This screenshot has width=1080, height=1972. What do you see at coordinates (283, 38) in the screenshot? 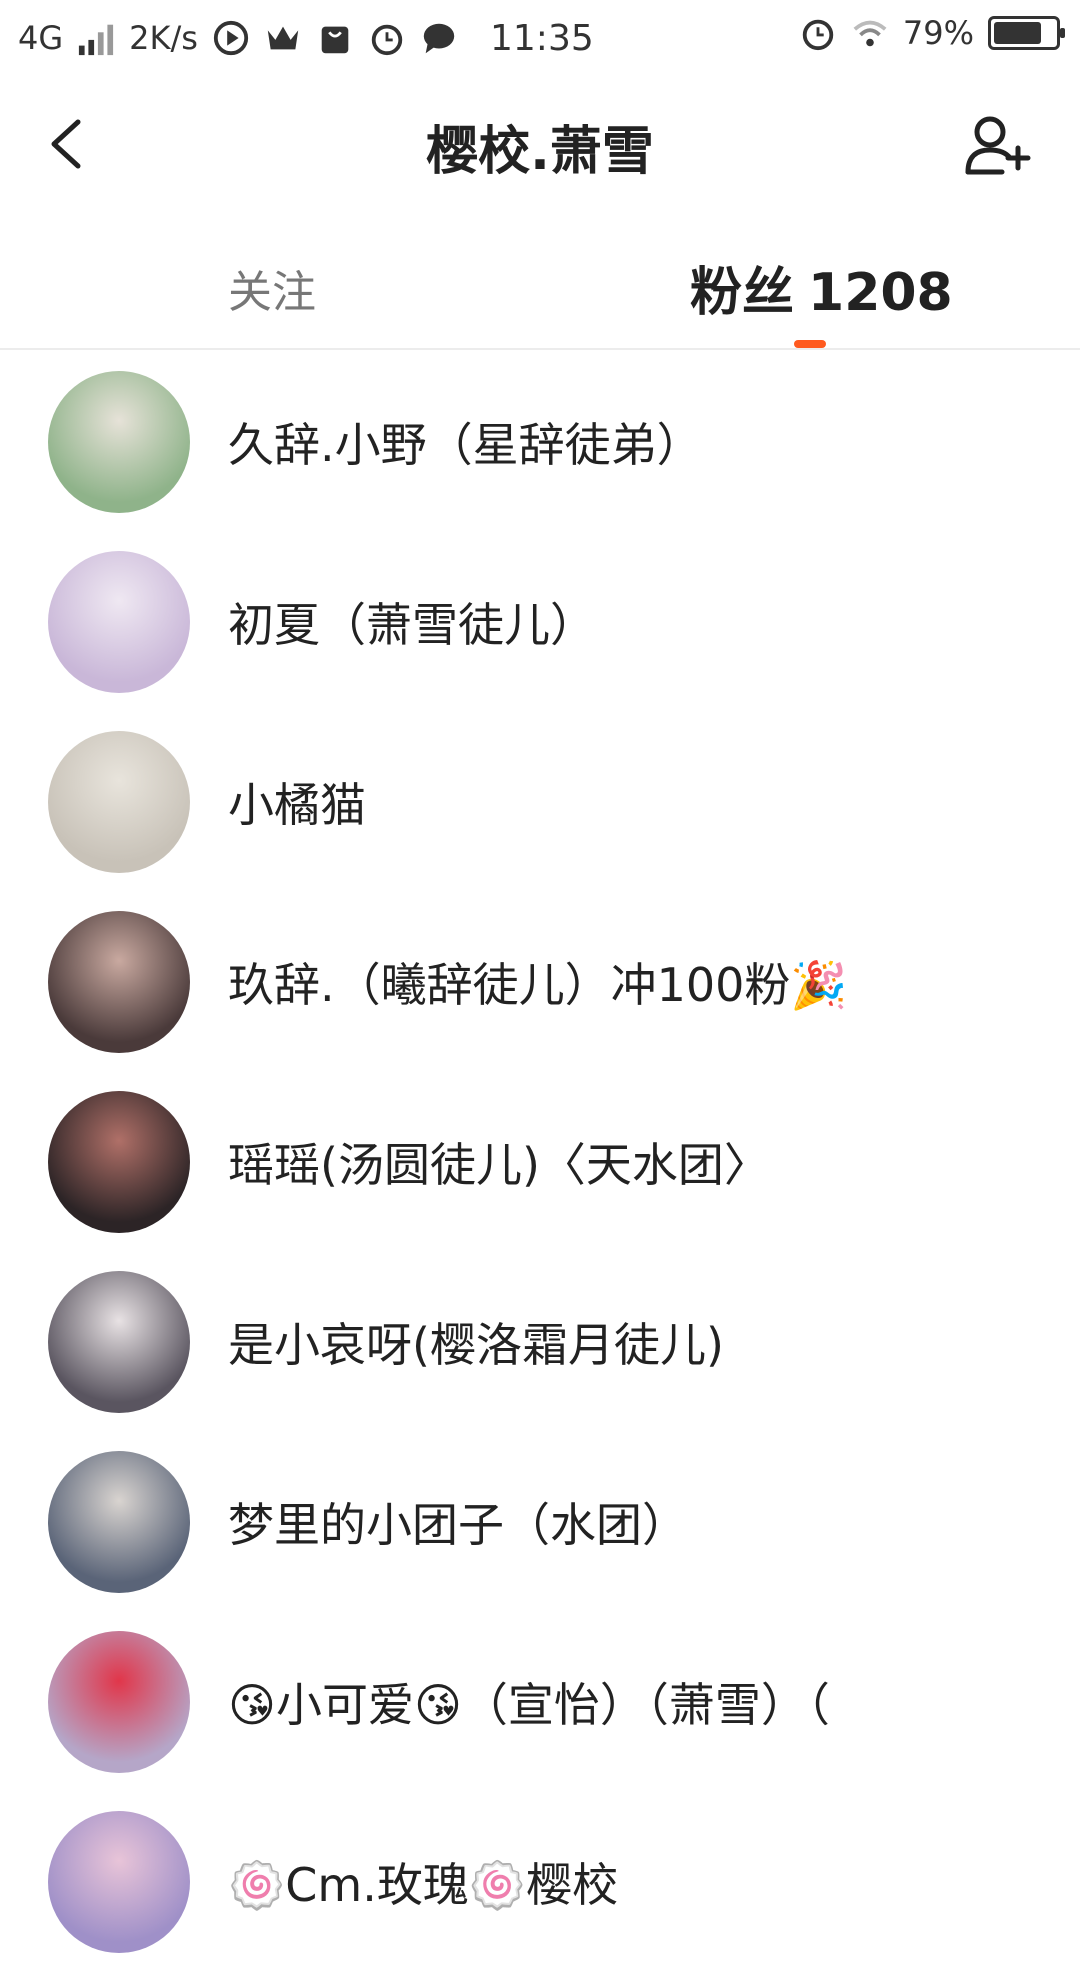
I see `crown-icon` at bounding box center [283, 38].